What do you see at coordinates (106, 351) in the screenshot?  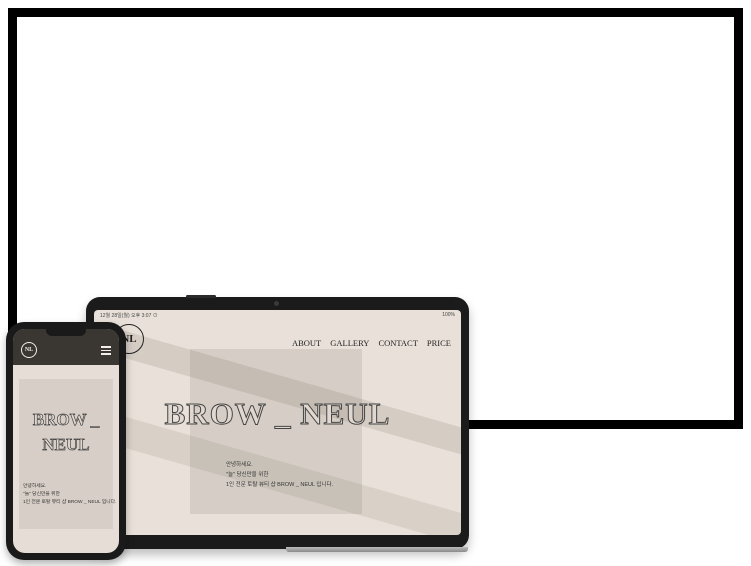 I see `hamburger-icon` at bounding box center [106, 351].